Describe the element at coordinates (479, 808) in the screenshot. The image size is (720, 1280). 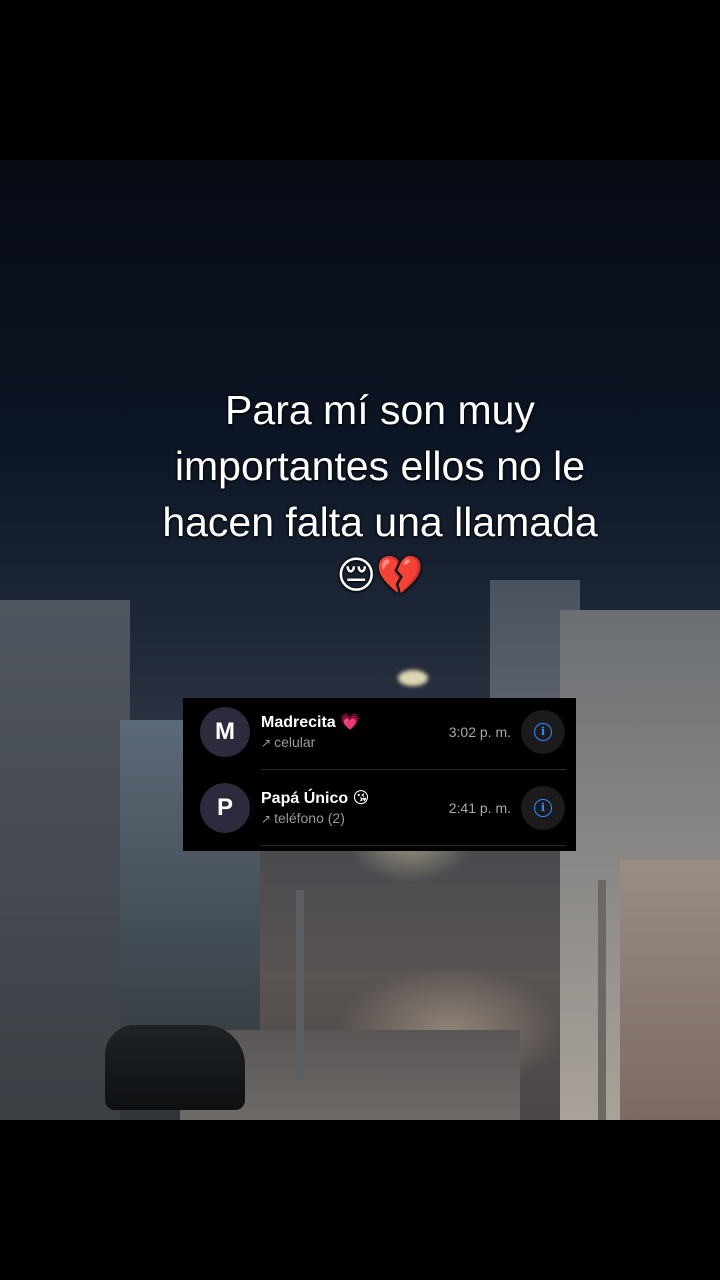
I see `call-time: 2:41 p. m.` at that location.